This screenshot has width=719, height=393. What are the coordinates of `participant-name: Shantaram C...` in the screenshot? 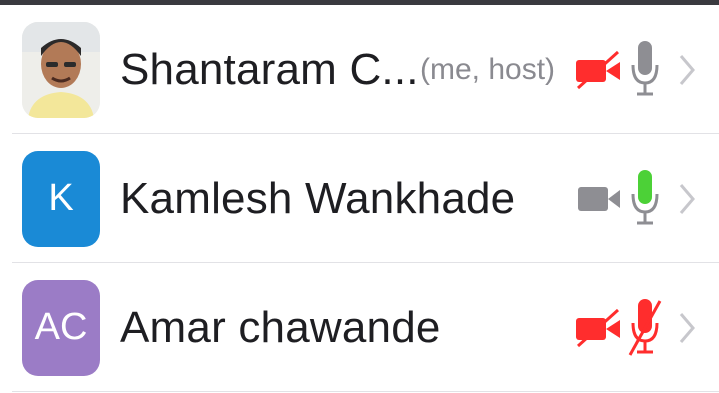 It's located at (269, 69).